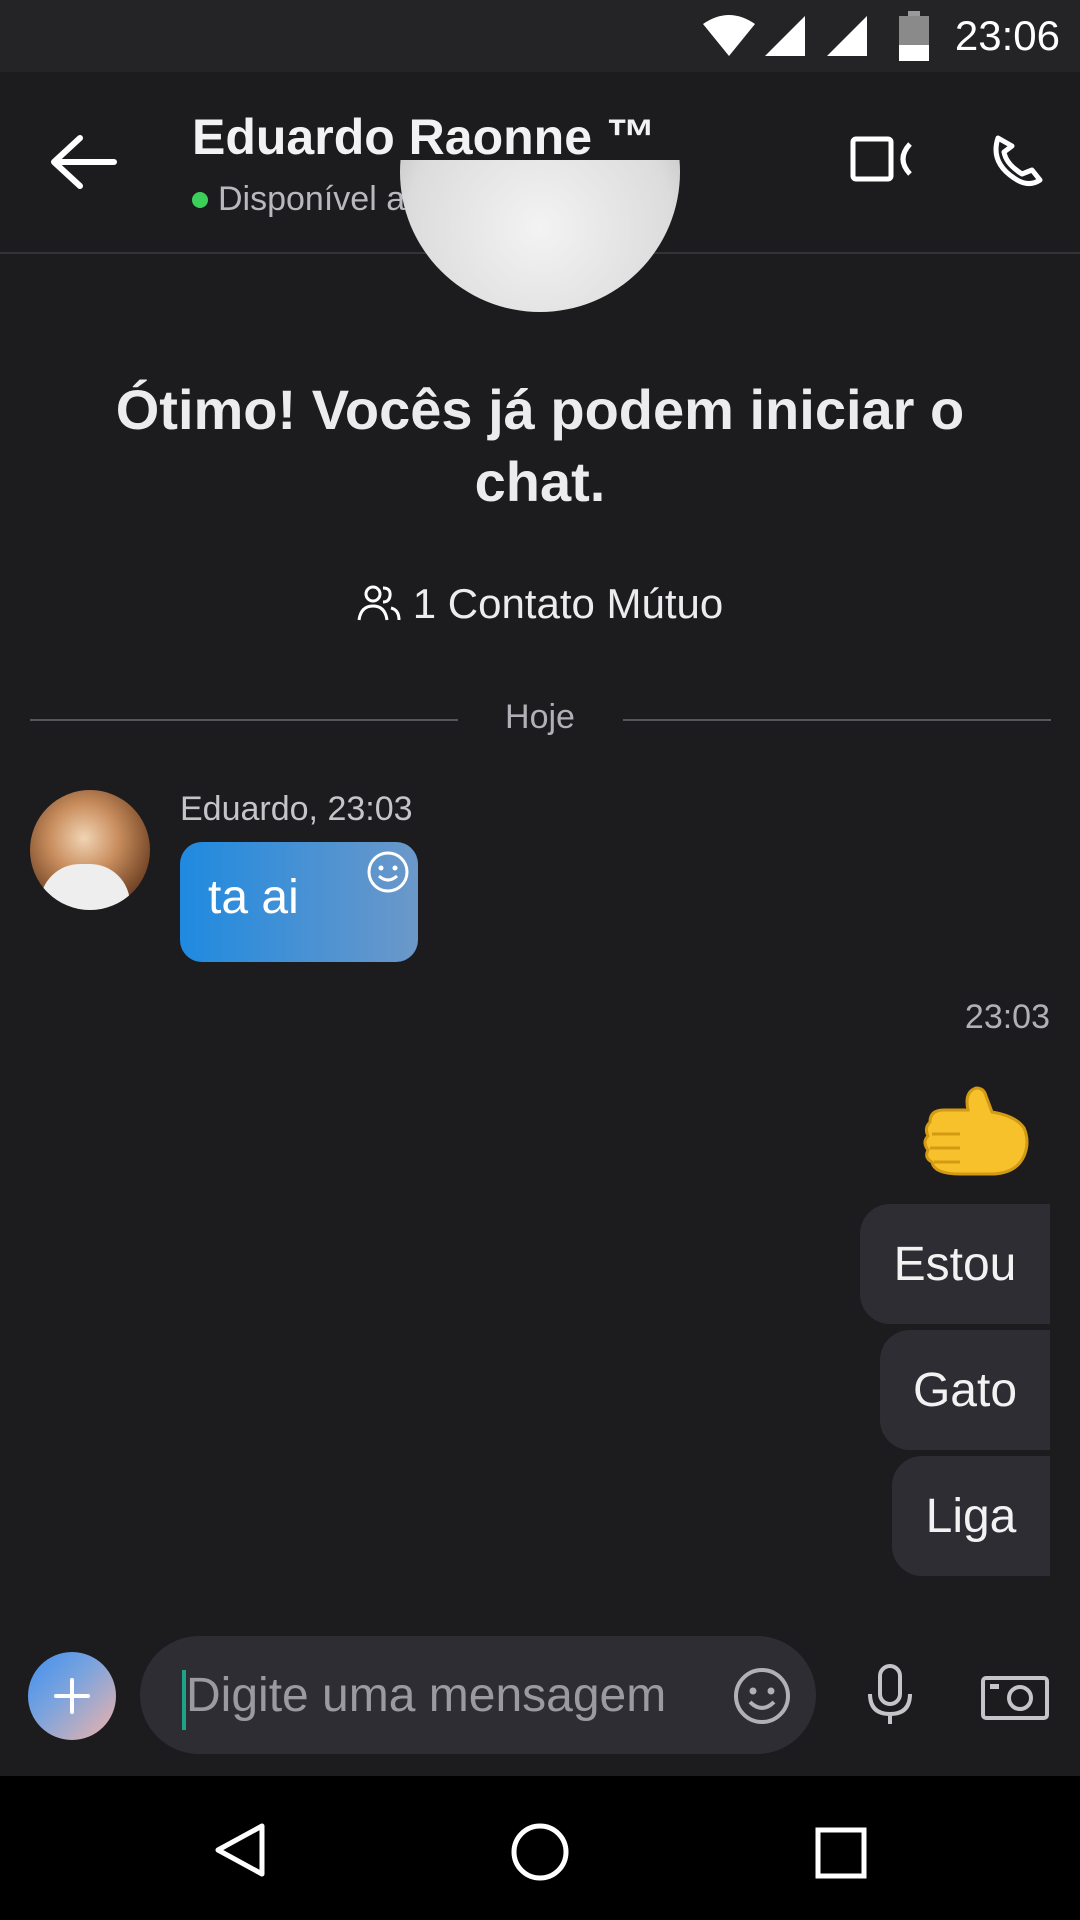 The height and width of the screenshot is (1920, 1080). What do you see at coordinates (568, 603) in the screenshot?
I see `mutual-contacts-label: 1 Contato Mútuo` at bounding box center [568, 603].